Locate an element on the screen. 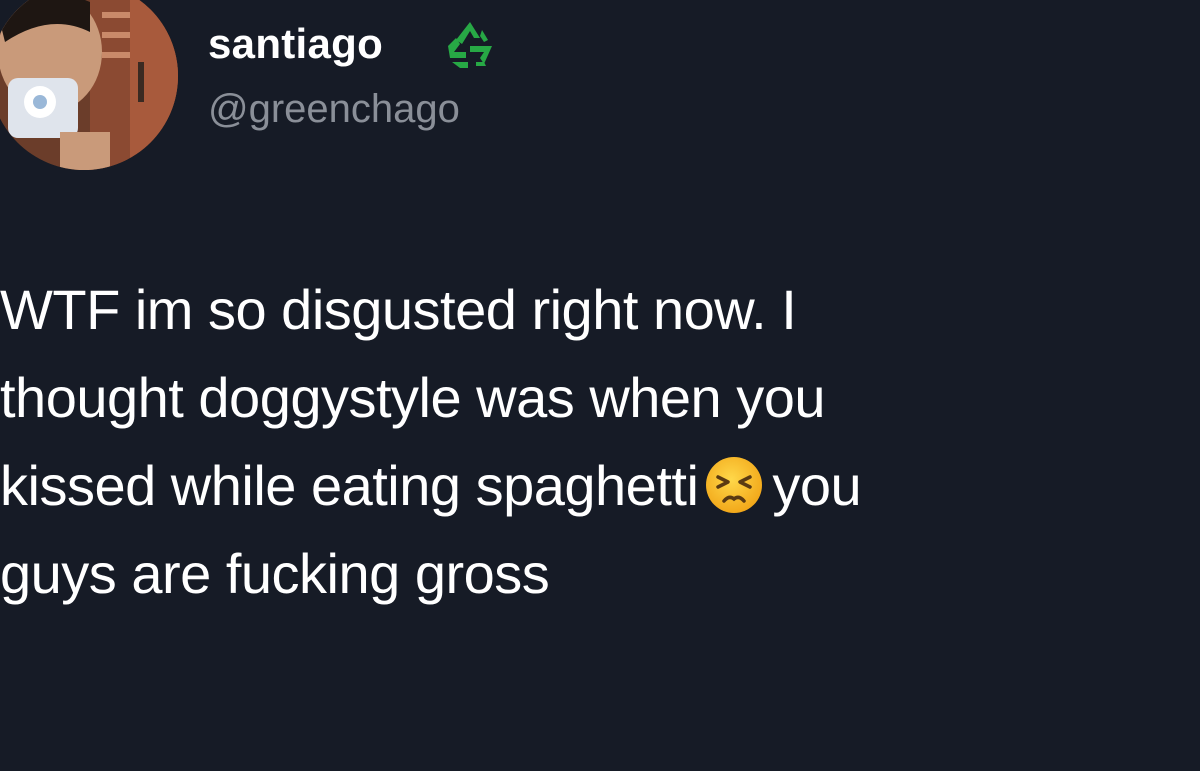 The height and width of the screenshot is (771, 1200). tweet-line: WTF im so disgusted right now. I is located at coordinates (398, 309).